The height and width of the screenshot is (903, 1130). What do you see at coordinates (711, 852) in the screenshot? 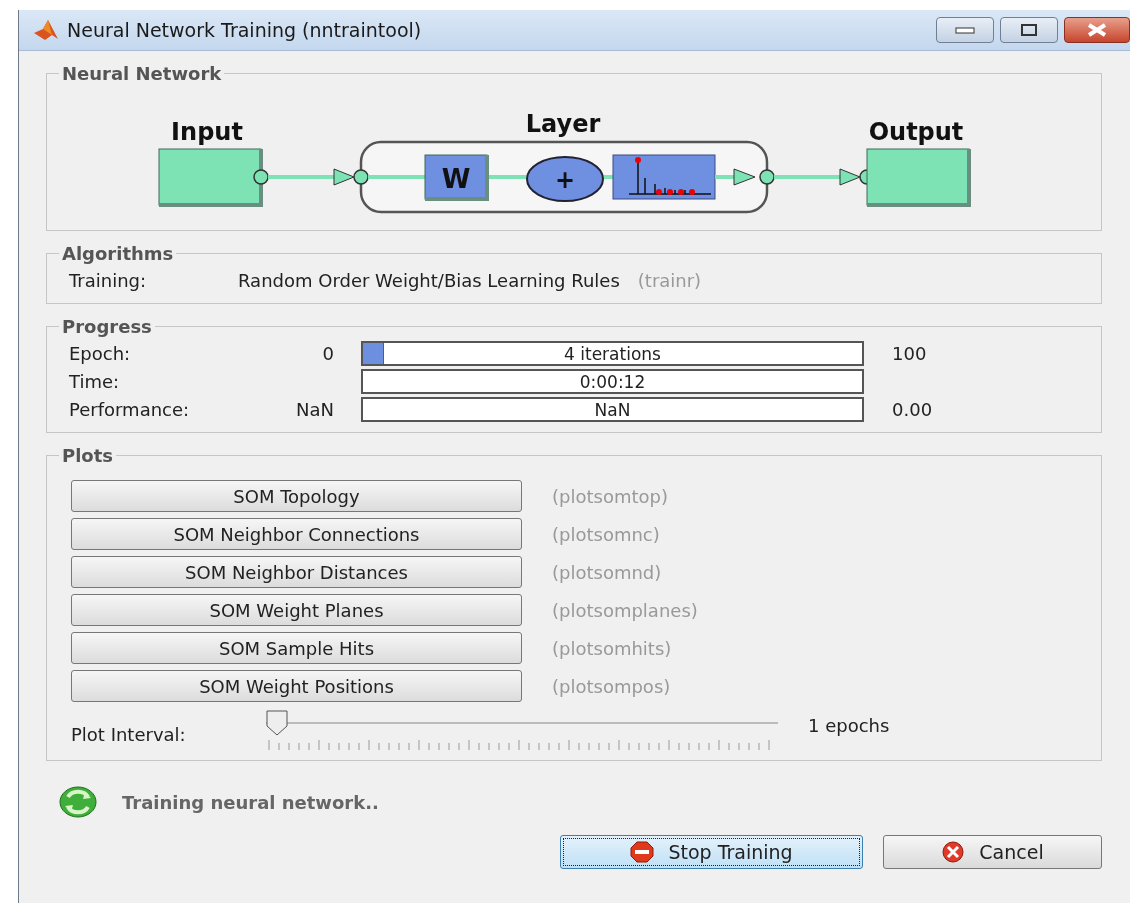
I see `stop-training-button: Stop Training` at bounding box center [711, 852].